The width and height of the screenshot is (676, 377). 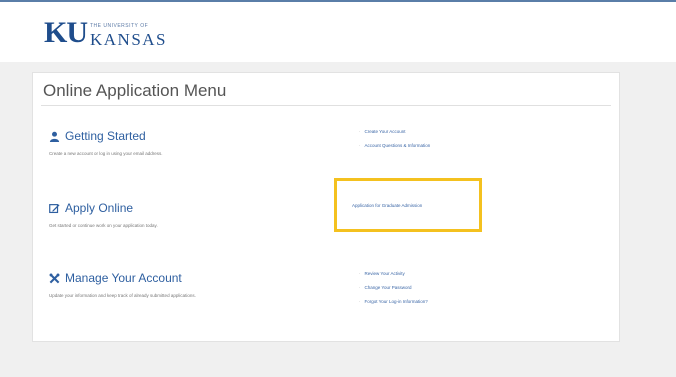 What do you see at coordinates (123, 278) in the screenshot?
I see `section-title: Manage Your Account` at bounding box center [123, 278].